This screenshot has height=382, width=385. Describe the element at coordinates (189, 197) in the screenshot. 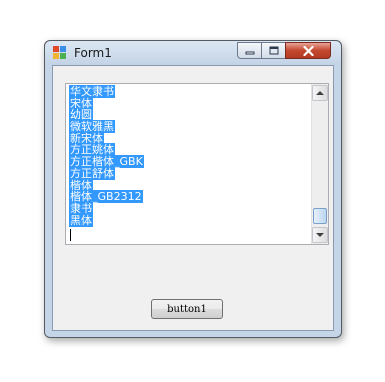

I see `list-item: 楷体_GB2312` at that location.